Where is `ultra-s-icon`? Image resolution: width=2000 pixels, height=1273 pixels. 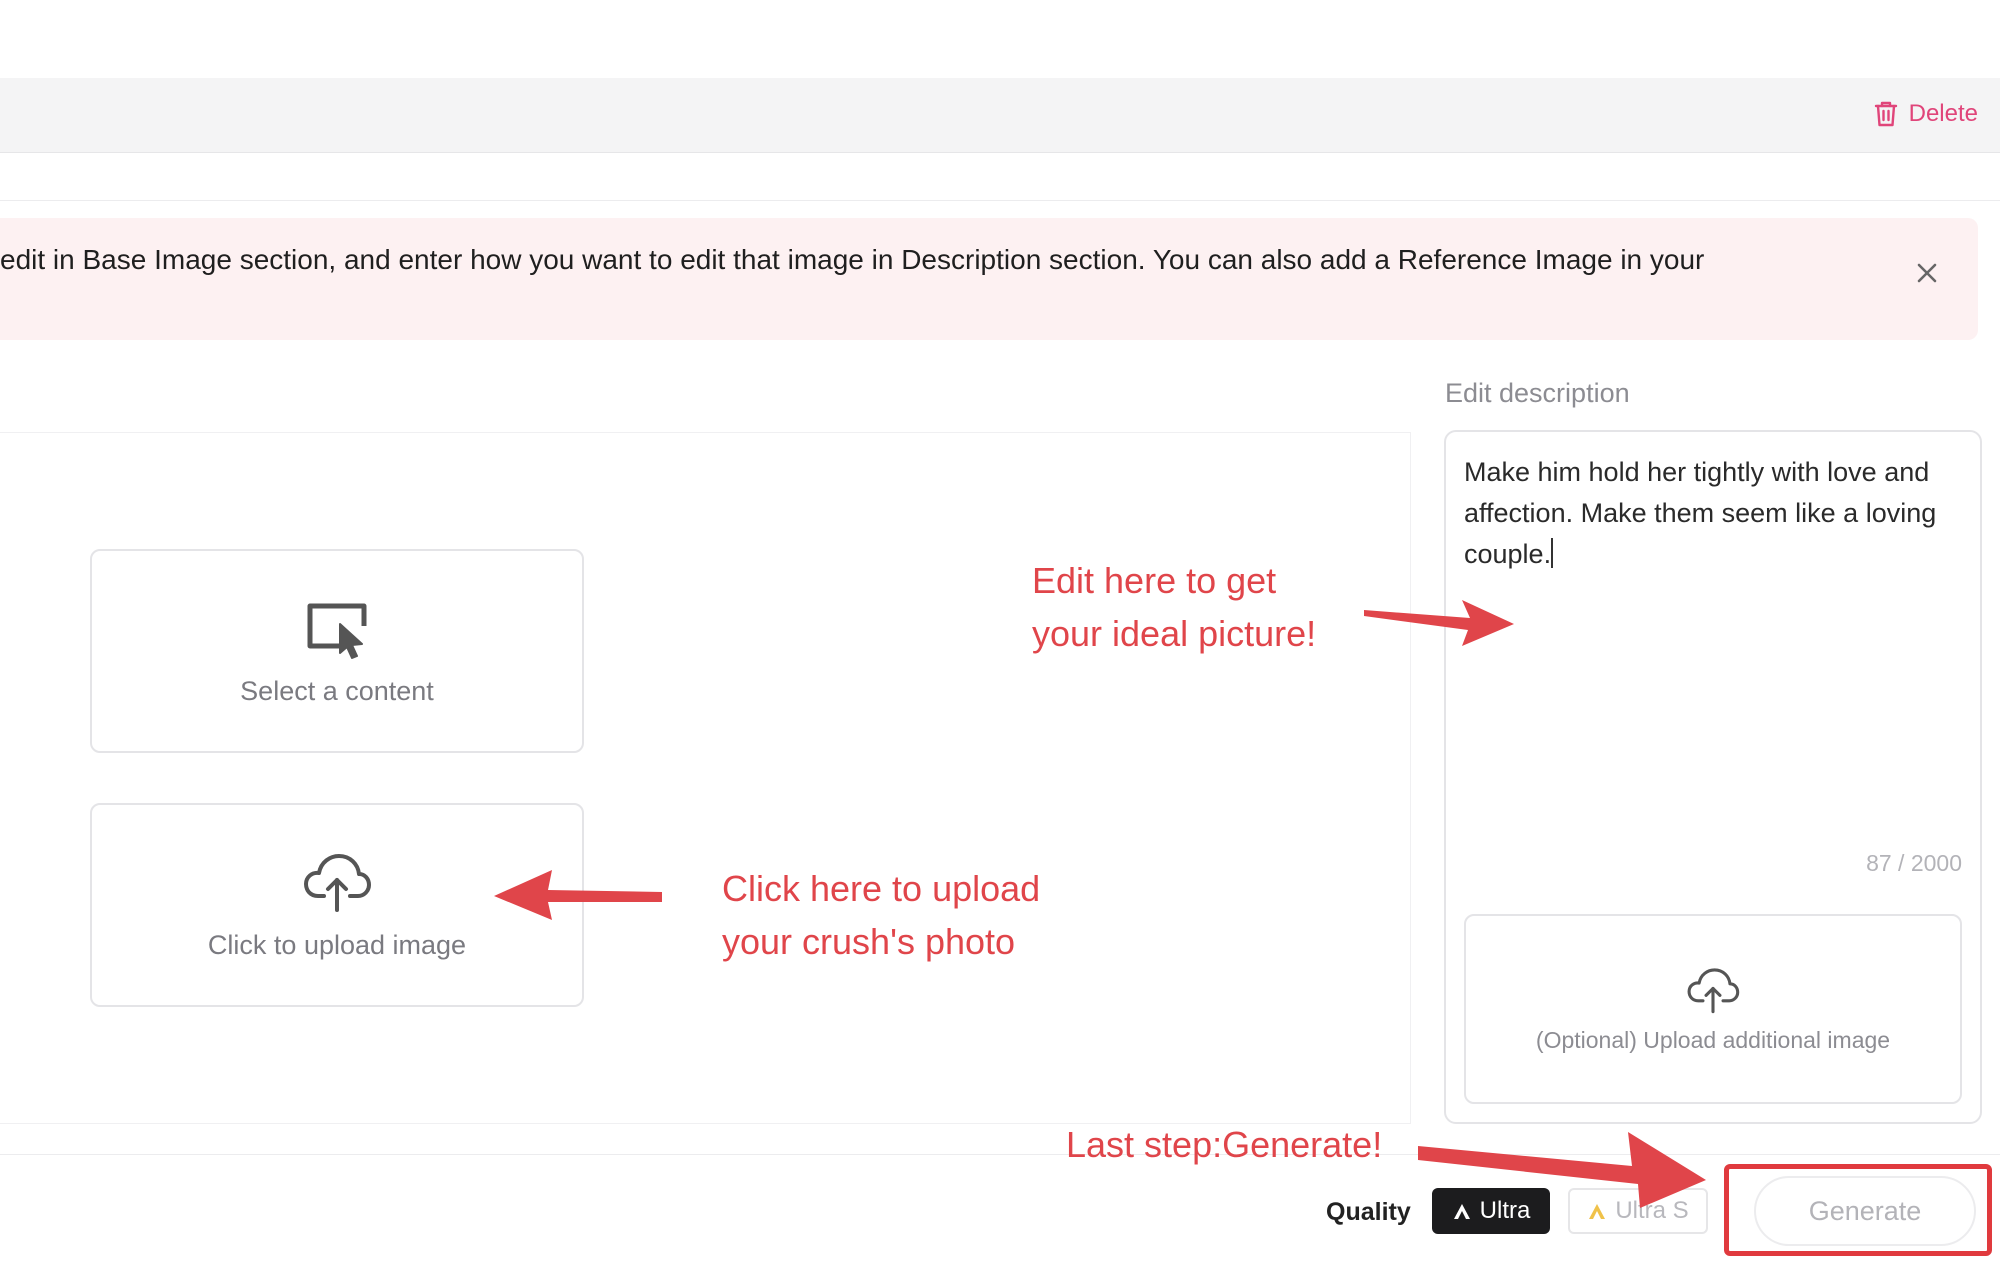 ultra-s-icon is located at coordinates (1597, 1211).